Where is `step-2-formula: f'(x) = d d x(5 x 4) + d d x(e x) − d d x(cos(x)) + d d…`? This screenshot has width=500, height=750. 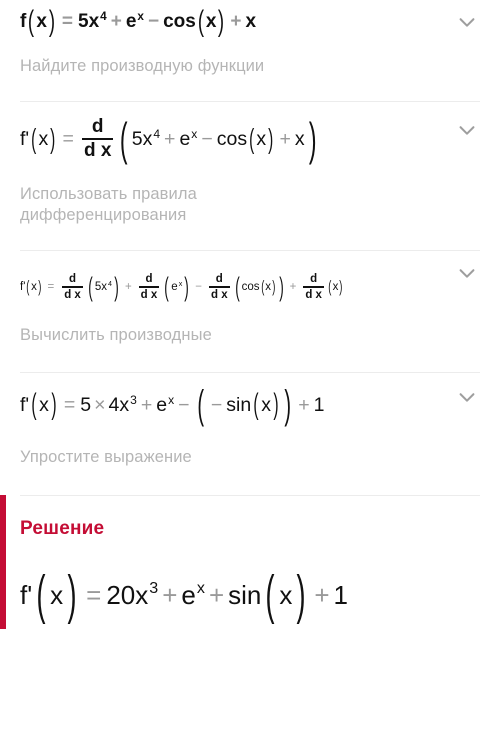
step-2-formula: f'(x) = d d x(5 x 4) + d d x(e x) − d d x(cos(x)) + d d… is located at coordinates (181, 286).